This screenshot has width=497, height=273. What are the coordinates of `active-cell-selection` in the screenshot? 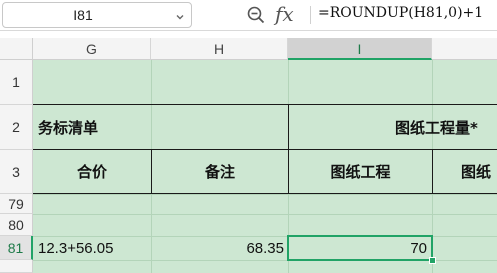 It's located at (360, 248).